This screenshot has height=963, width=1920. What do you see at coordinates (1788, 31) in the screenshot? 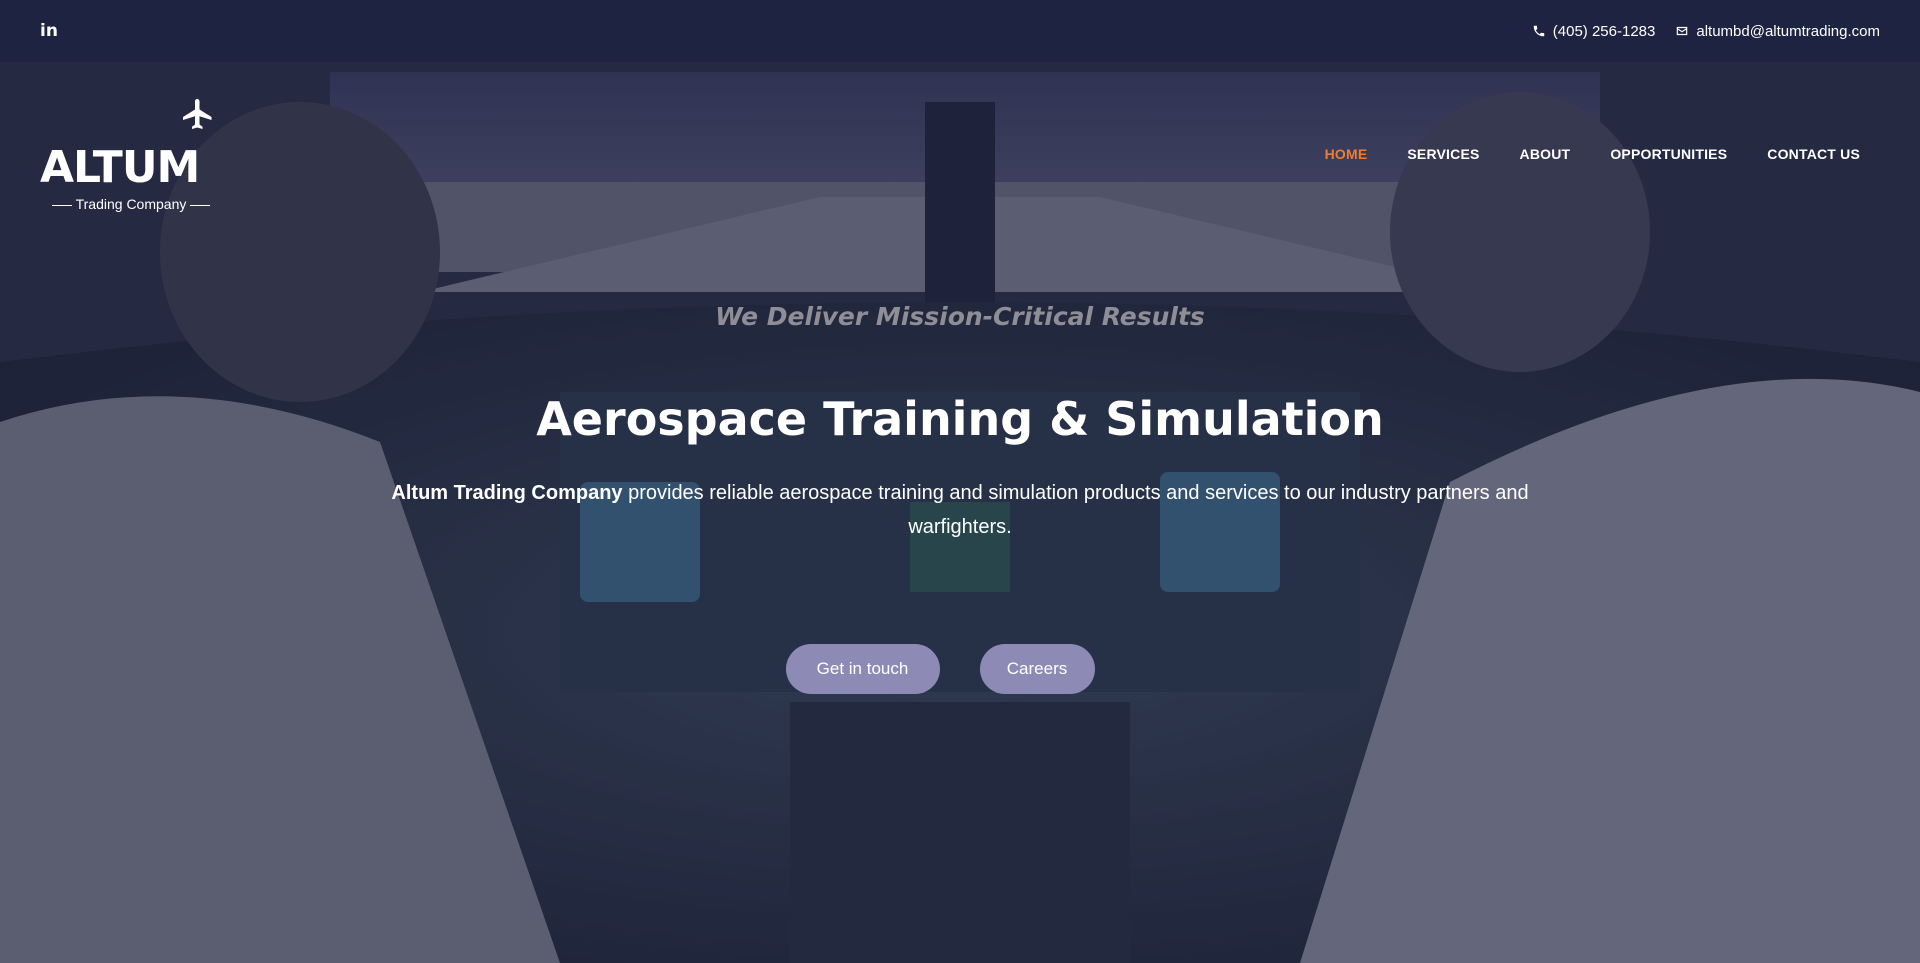
I see `email-address: altumbd@altumtrading.com` at bounding box center [1788, 31].